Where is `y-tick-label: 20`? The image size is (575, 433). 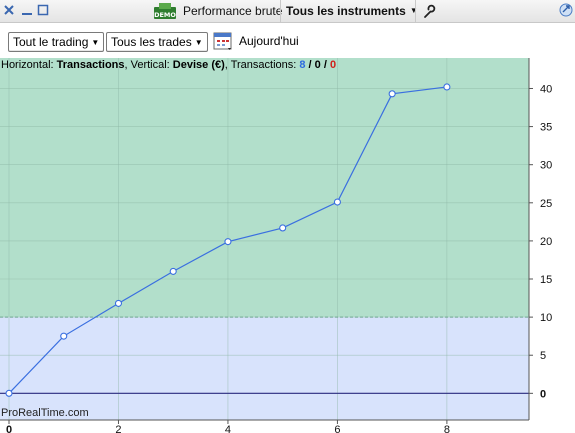
y-tick-label: 20 is located at coordinates (546, 242).